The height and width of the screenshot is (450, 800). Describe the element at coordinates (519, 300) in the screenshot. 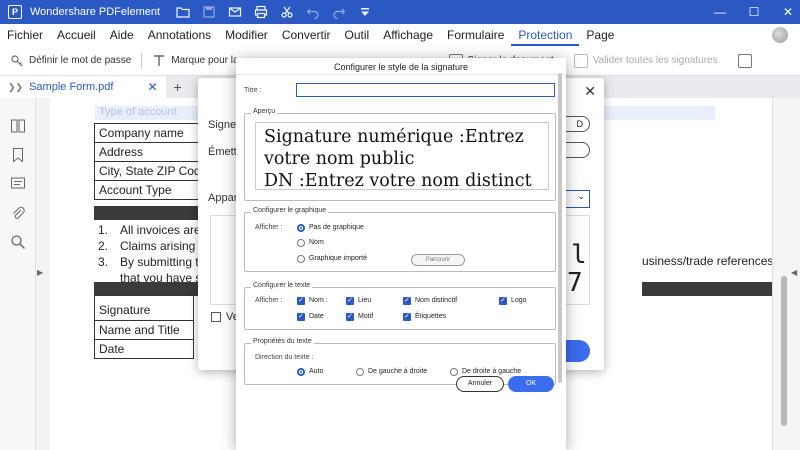

I see `option-logo: Logo` at that location.